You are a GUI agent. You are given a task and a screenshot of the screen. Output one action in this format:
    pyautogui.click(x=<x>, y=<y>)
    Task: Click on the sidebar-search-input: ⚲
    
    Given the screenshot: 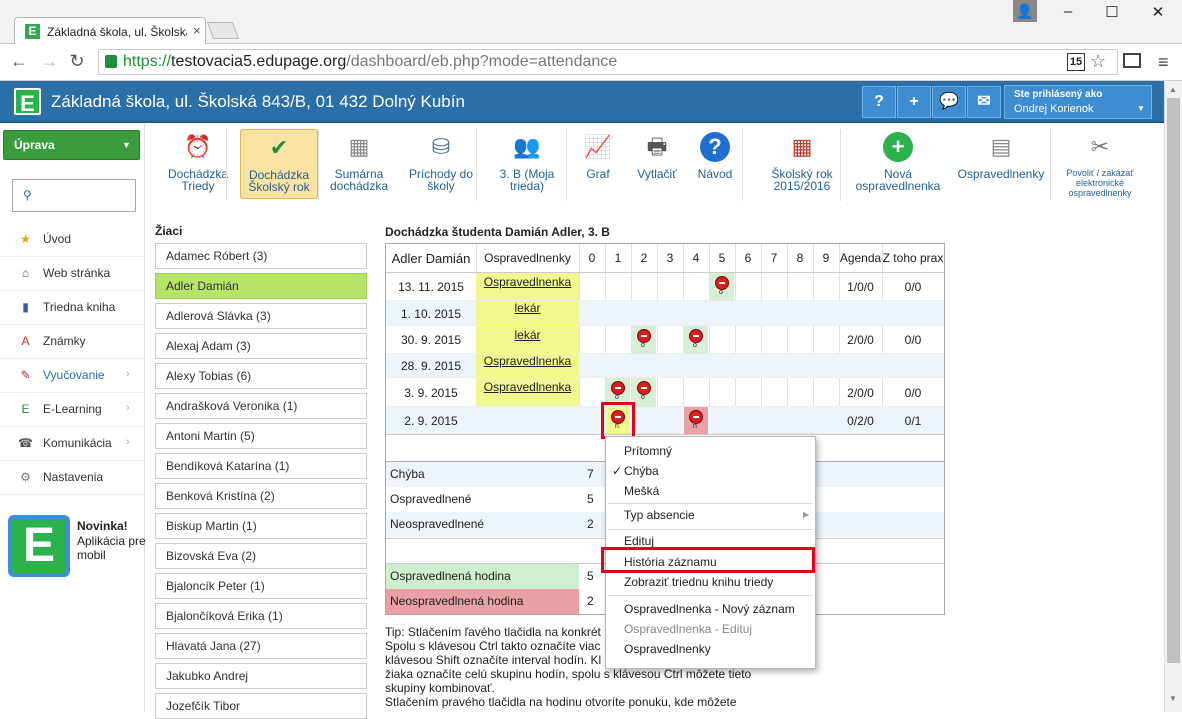 What is the action you would take?
    pyautogui.click(x=74, y=195)
    